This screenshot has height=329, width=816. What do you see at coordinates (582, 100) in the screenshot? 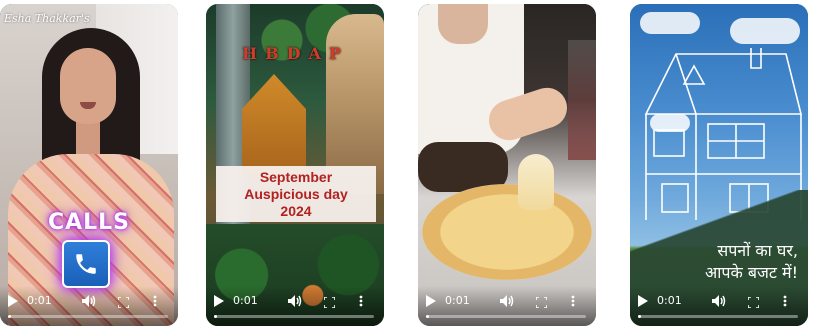
I see `wine-glass` at bounding box center [582, 100].